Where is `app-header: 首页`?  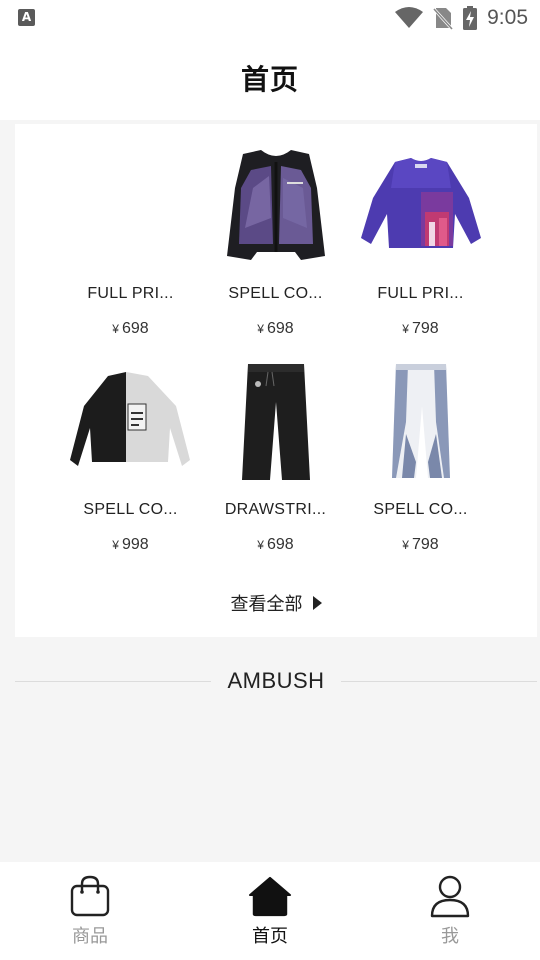 app-header: 首页 is located at coordinates (270, 78).